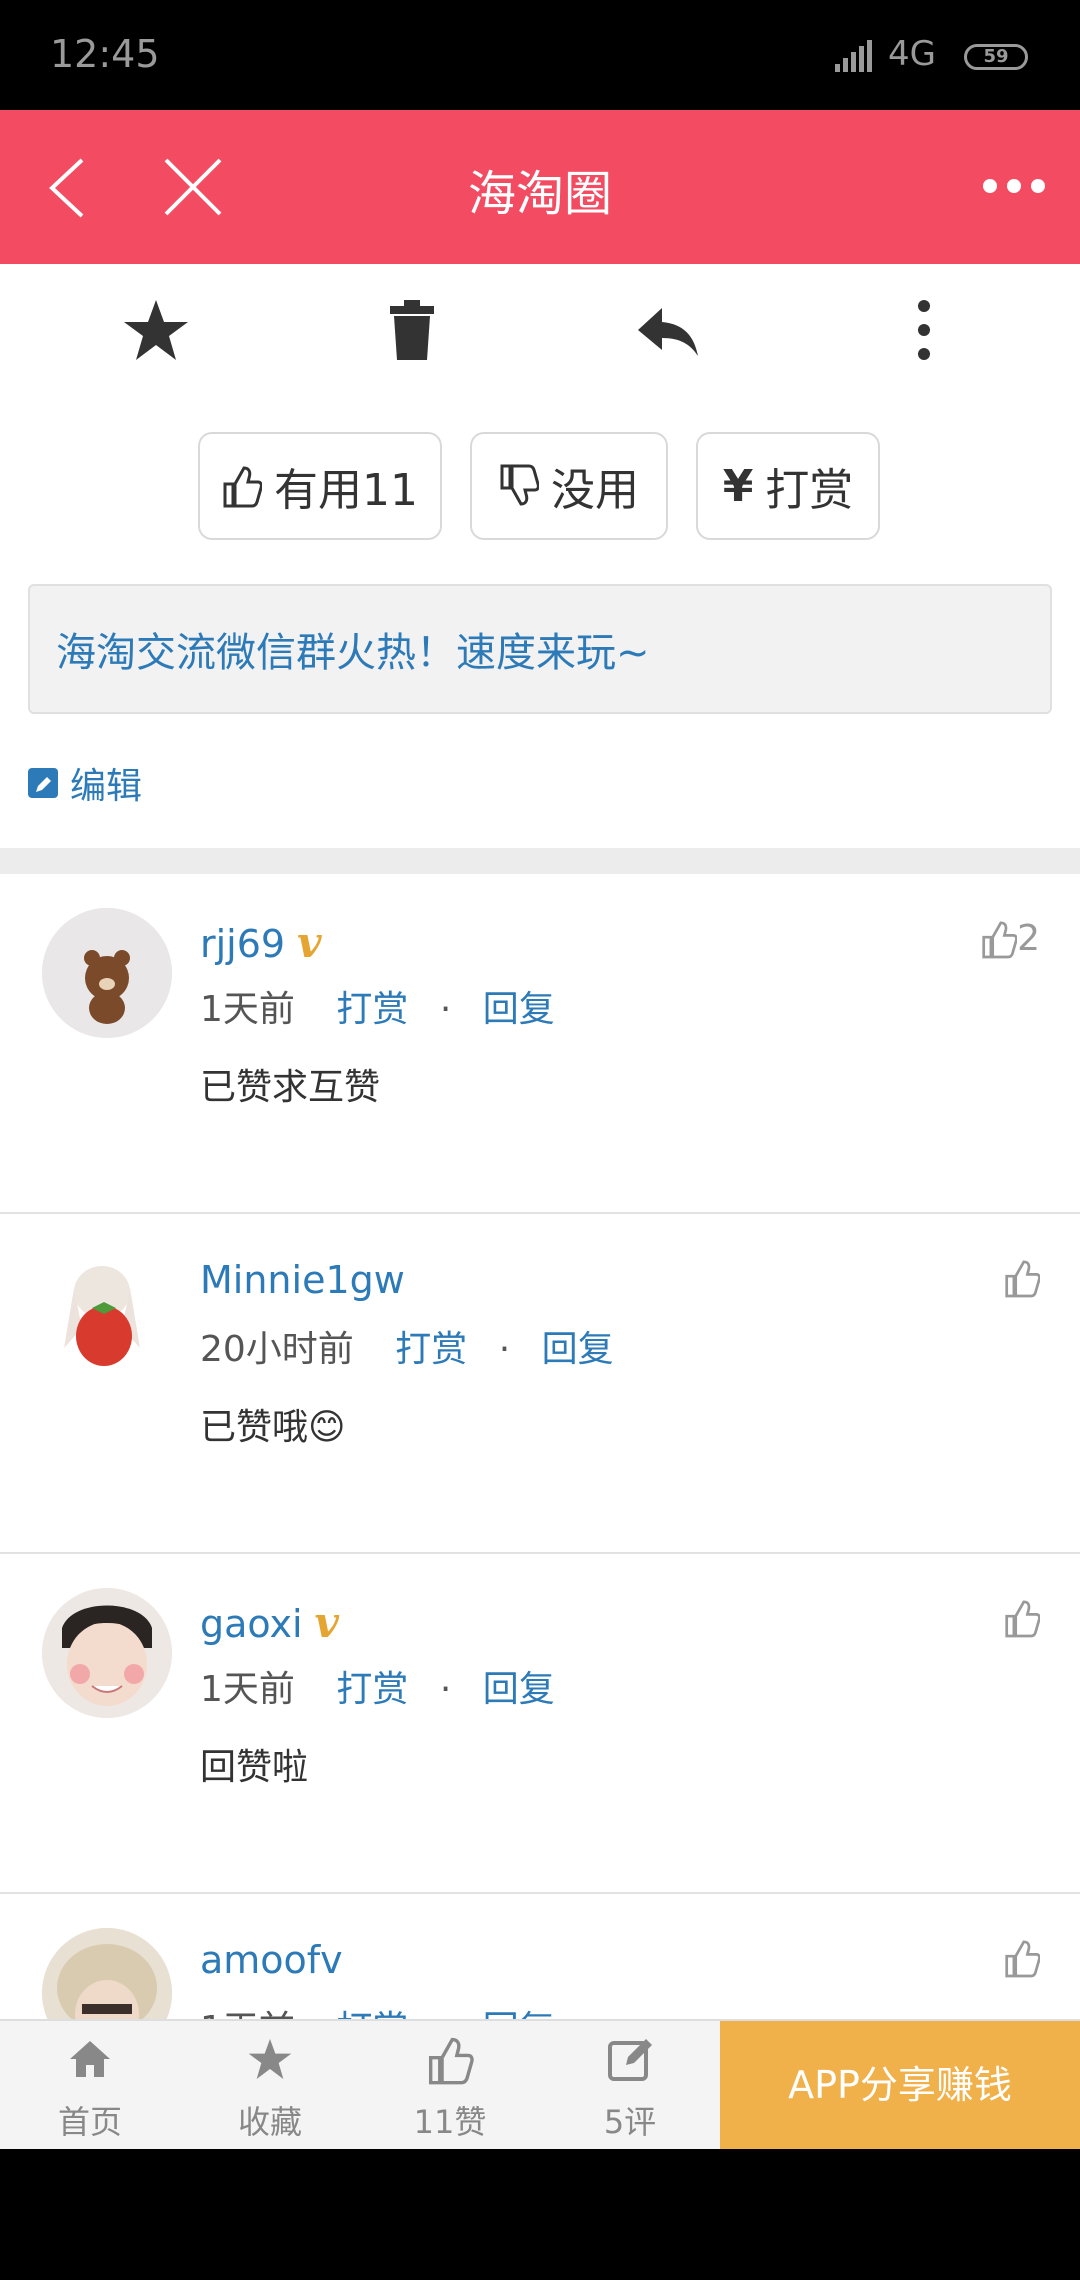  What do you see at coordinates (105, 54) in the screenshot?
I see `status-time: 12:45` at bounding box center [105, 54].